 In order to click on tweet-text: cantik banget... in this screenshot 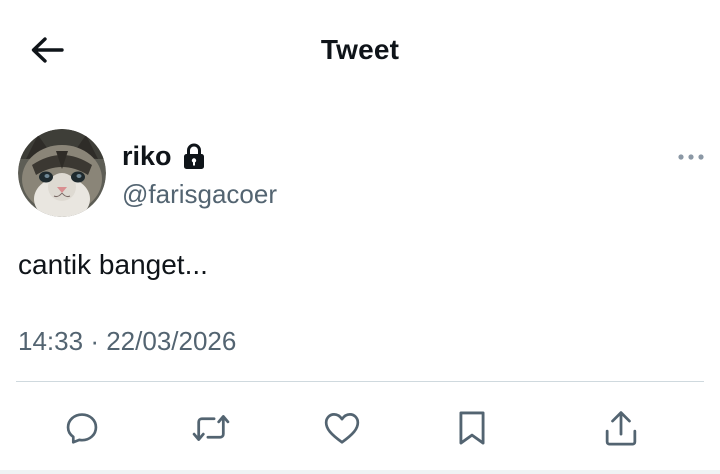, I will do `click(113, 264)`.